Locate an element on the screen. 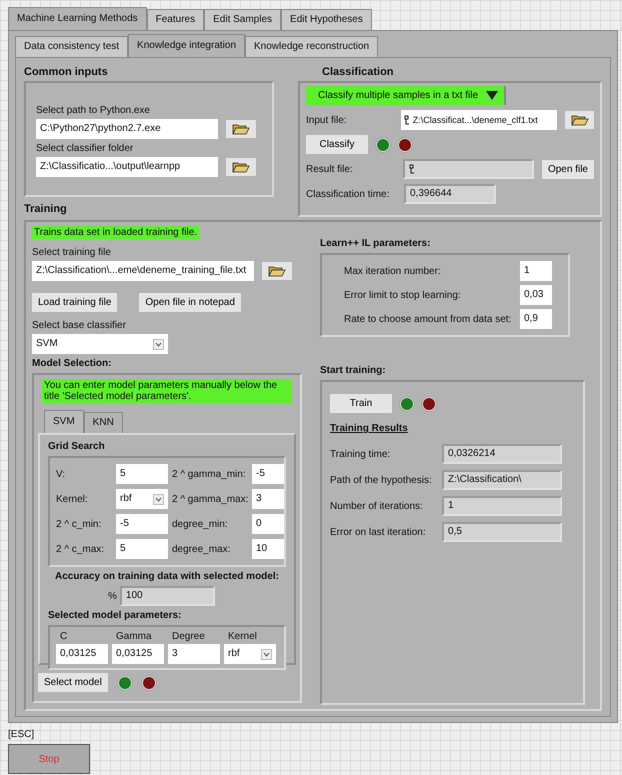 The width and height of the screenshot is (622, 775). path-field: Z:\Classificatio...\output\learnpp is located at coordinates (127, 167).